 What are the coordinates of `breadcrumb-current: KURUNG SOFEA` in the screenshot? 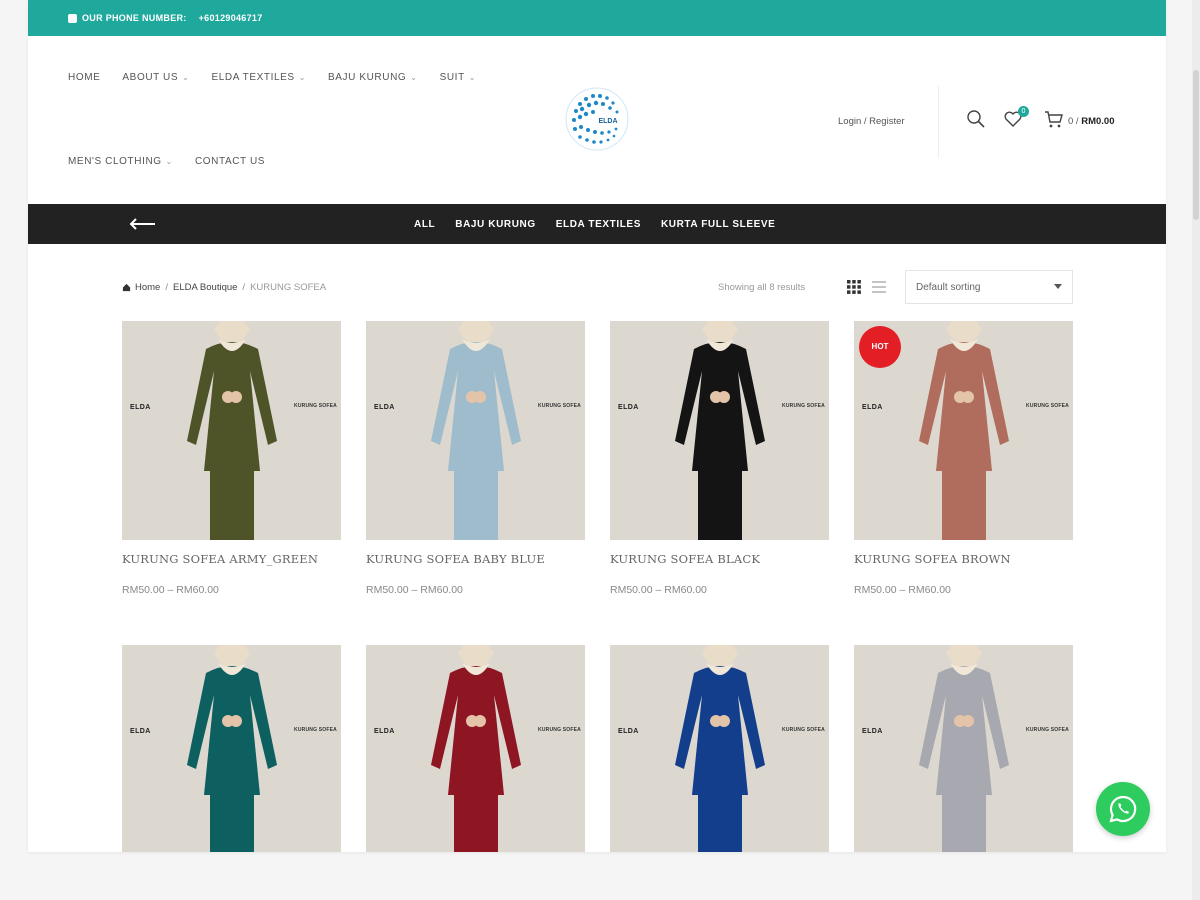 It's located at (288, 287).